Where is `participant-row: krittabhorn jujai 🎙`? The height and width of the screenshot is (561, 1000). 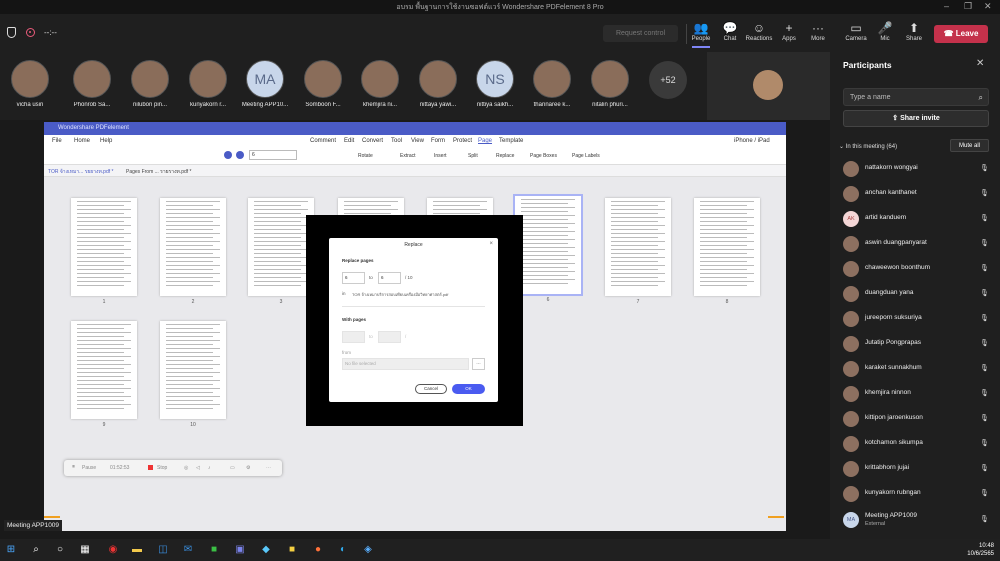 participant-row: krittabhorn jujai 🎙 is located at coordinates (918, 469).